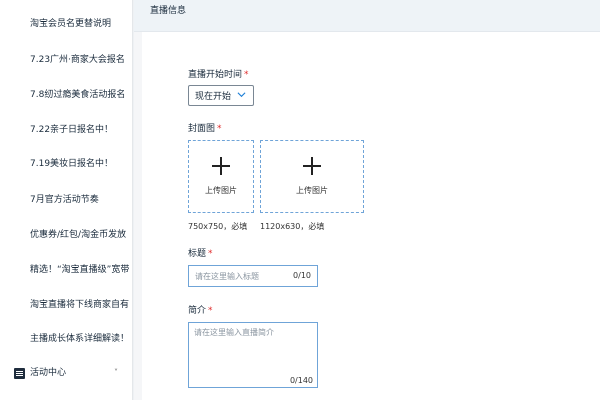  What do you see at coordinates (138, 200) in the screenshot?
I see `layout-gutter` at bounding box center [138, 200].